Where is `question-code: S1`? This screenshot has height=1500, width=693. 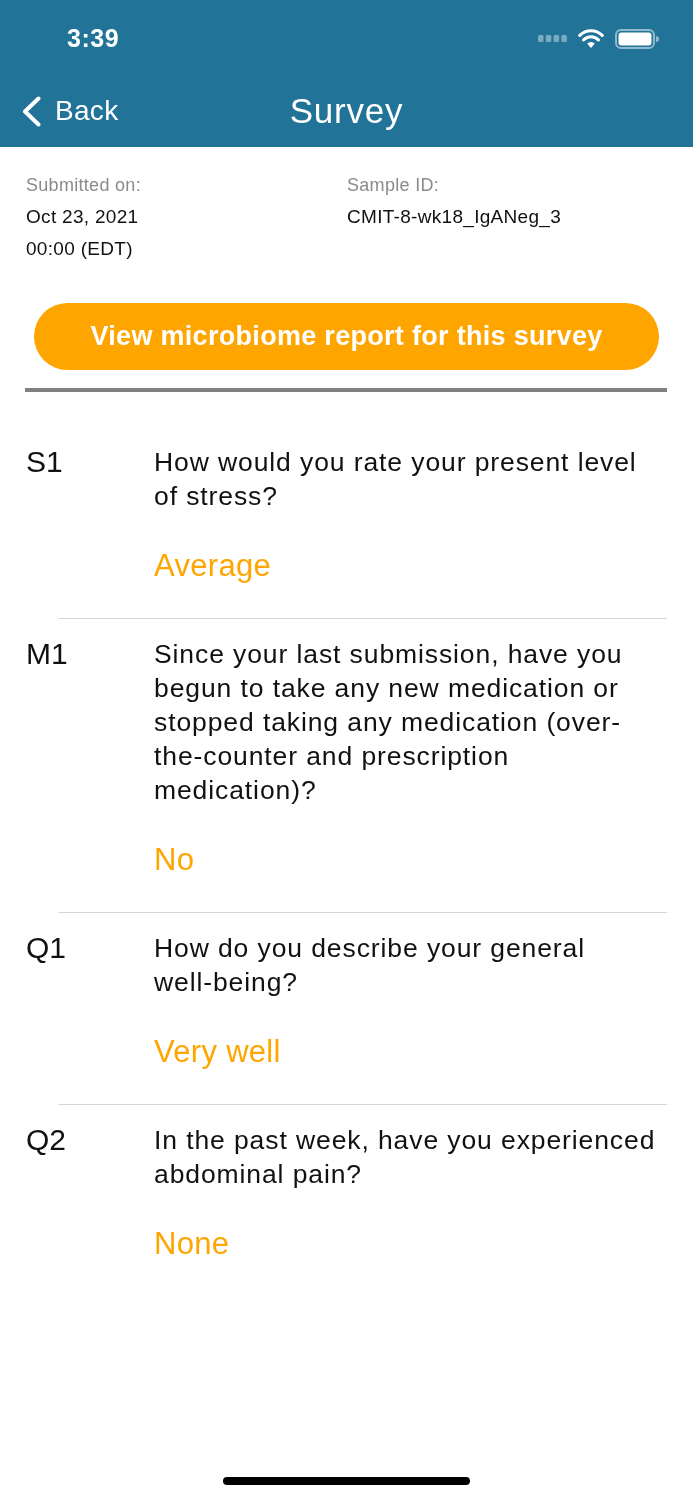 question-code: S1 is located at coordinates (44, 462).